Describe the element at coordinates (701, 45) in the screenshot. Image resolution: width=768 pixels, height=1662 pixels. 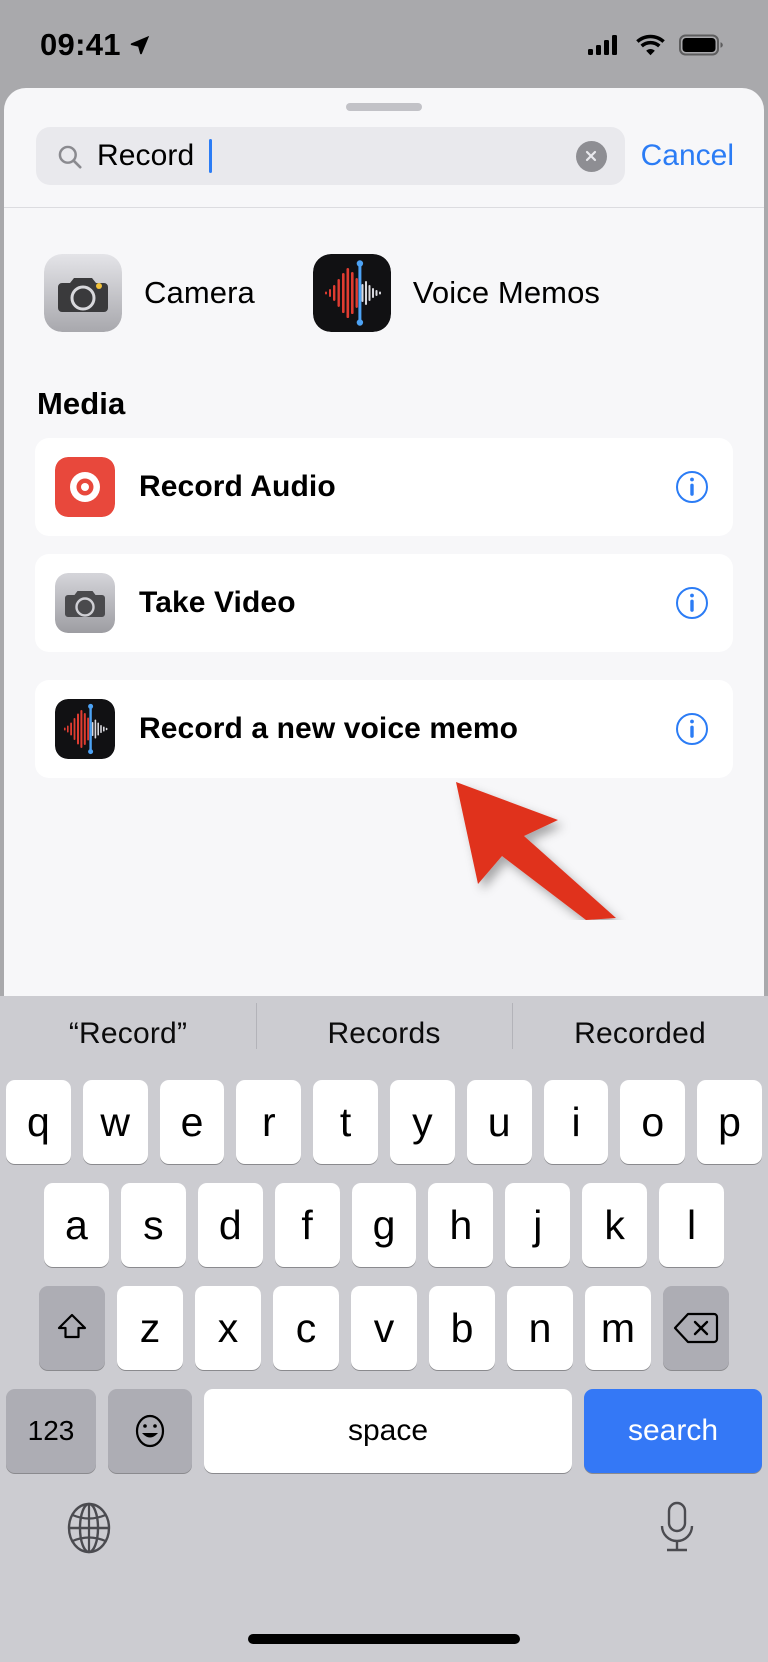
I see `battery-full-icon` at that location.